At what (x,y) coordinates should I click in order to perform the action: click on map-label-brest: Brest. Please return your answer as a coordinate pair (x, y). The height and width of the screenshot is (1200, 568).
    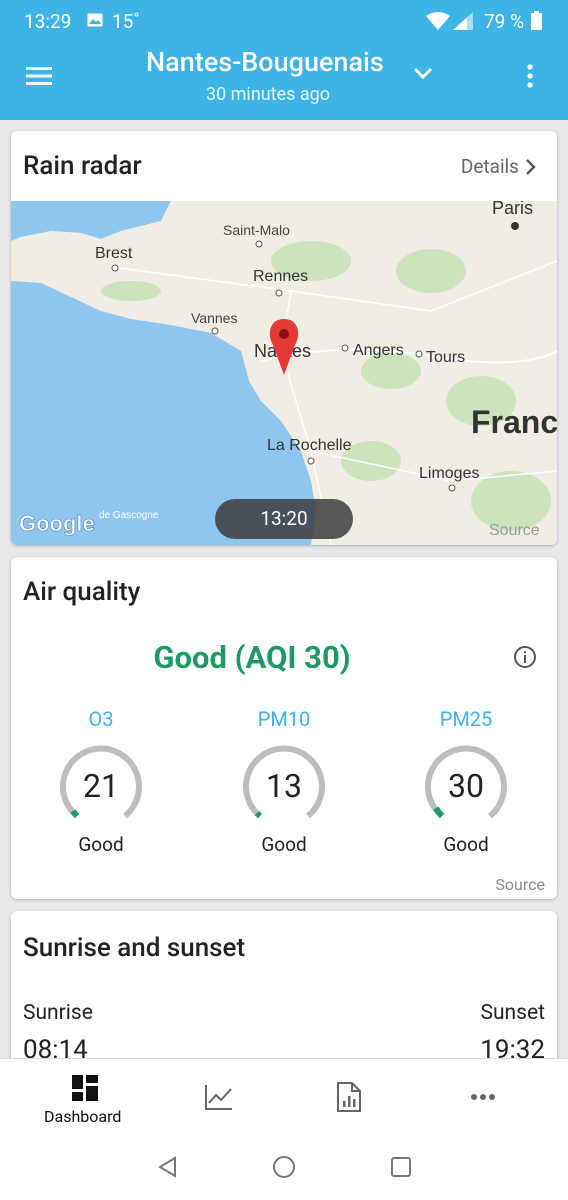
    Looking at the image, I should click on (114, 253).